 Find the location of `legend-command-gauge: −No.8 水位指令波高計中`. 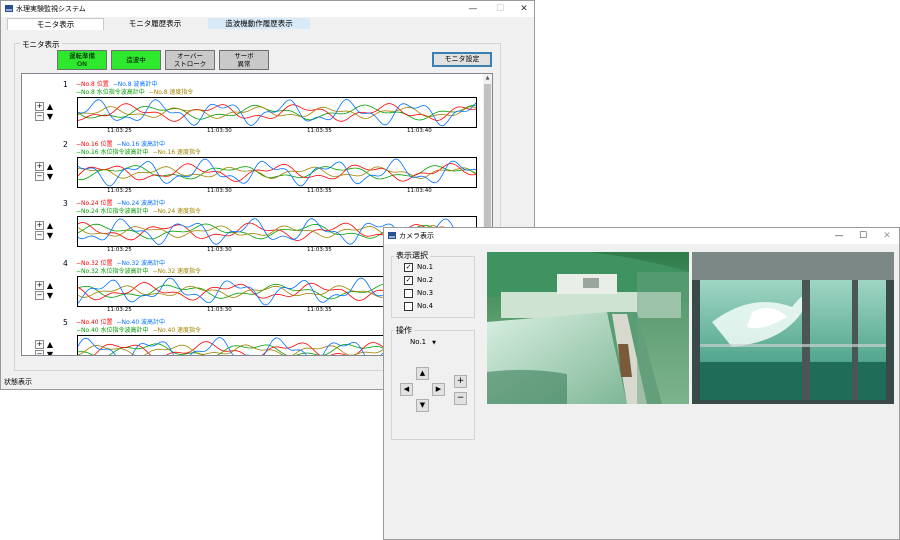

legend-command-gauge: −No.8 水位指令波高計中 is located at coordinates (110, 92).